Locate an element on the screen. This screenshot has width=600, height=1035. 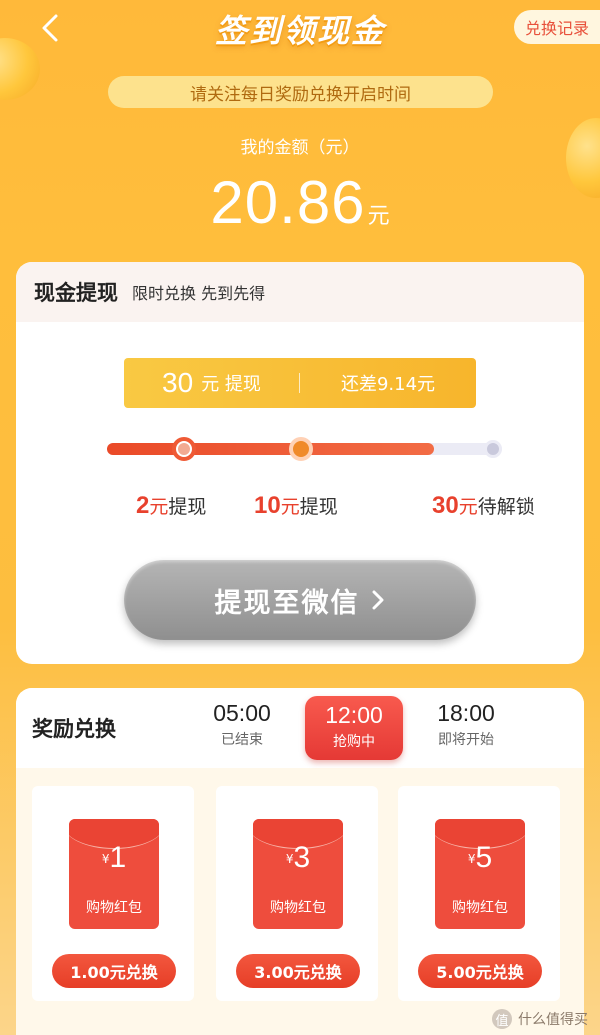
withdraw-to-wechat-button: 提现至微信 is located at coordinates (300, 600).